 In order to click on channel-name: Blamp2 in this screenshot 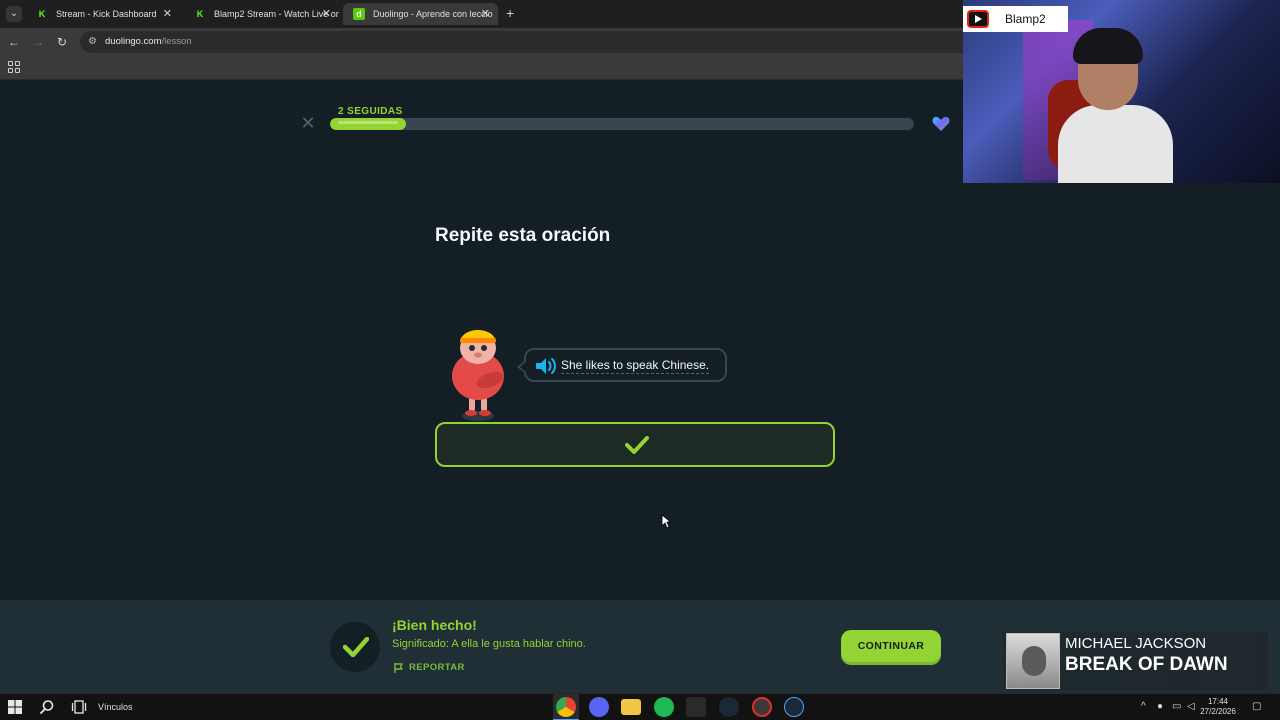, I will do `click(1025, 19)`.